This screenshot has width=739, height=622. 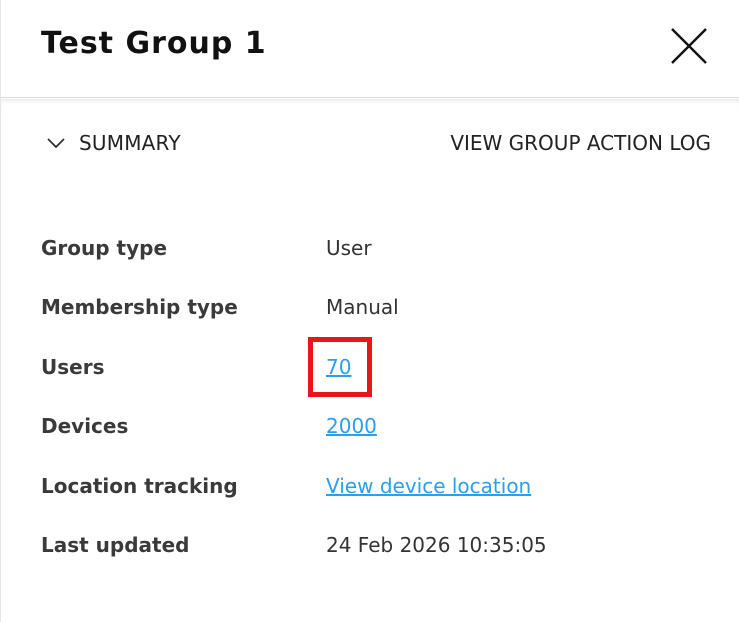 I want to click on view-device-location-link: View device location, so click(x=428, y=486).